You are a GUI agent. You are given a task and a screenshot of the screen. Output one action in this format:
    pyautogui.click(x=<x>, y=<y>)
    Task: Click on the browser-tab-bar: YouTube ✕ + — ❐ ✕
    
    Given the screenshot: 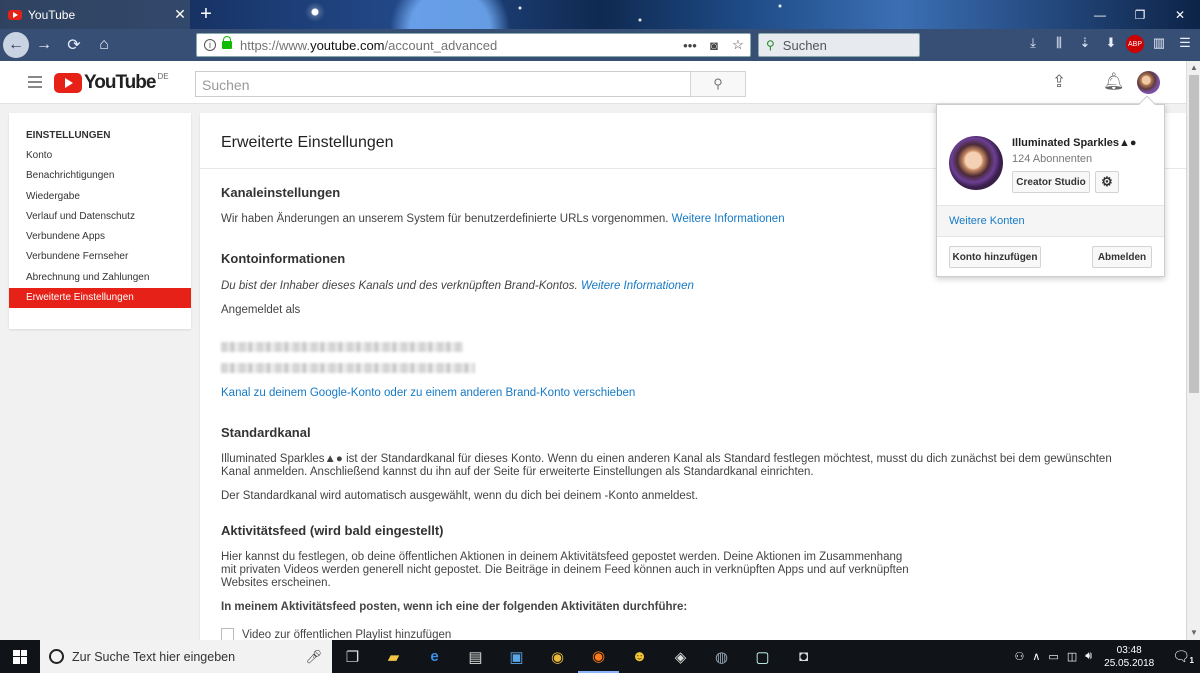 What is the action you would take?
    pyautogui.click(x=600, y=14)
    